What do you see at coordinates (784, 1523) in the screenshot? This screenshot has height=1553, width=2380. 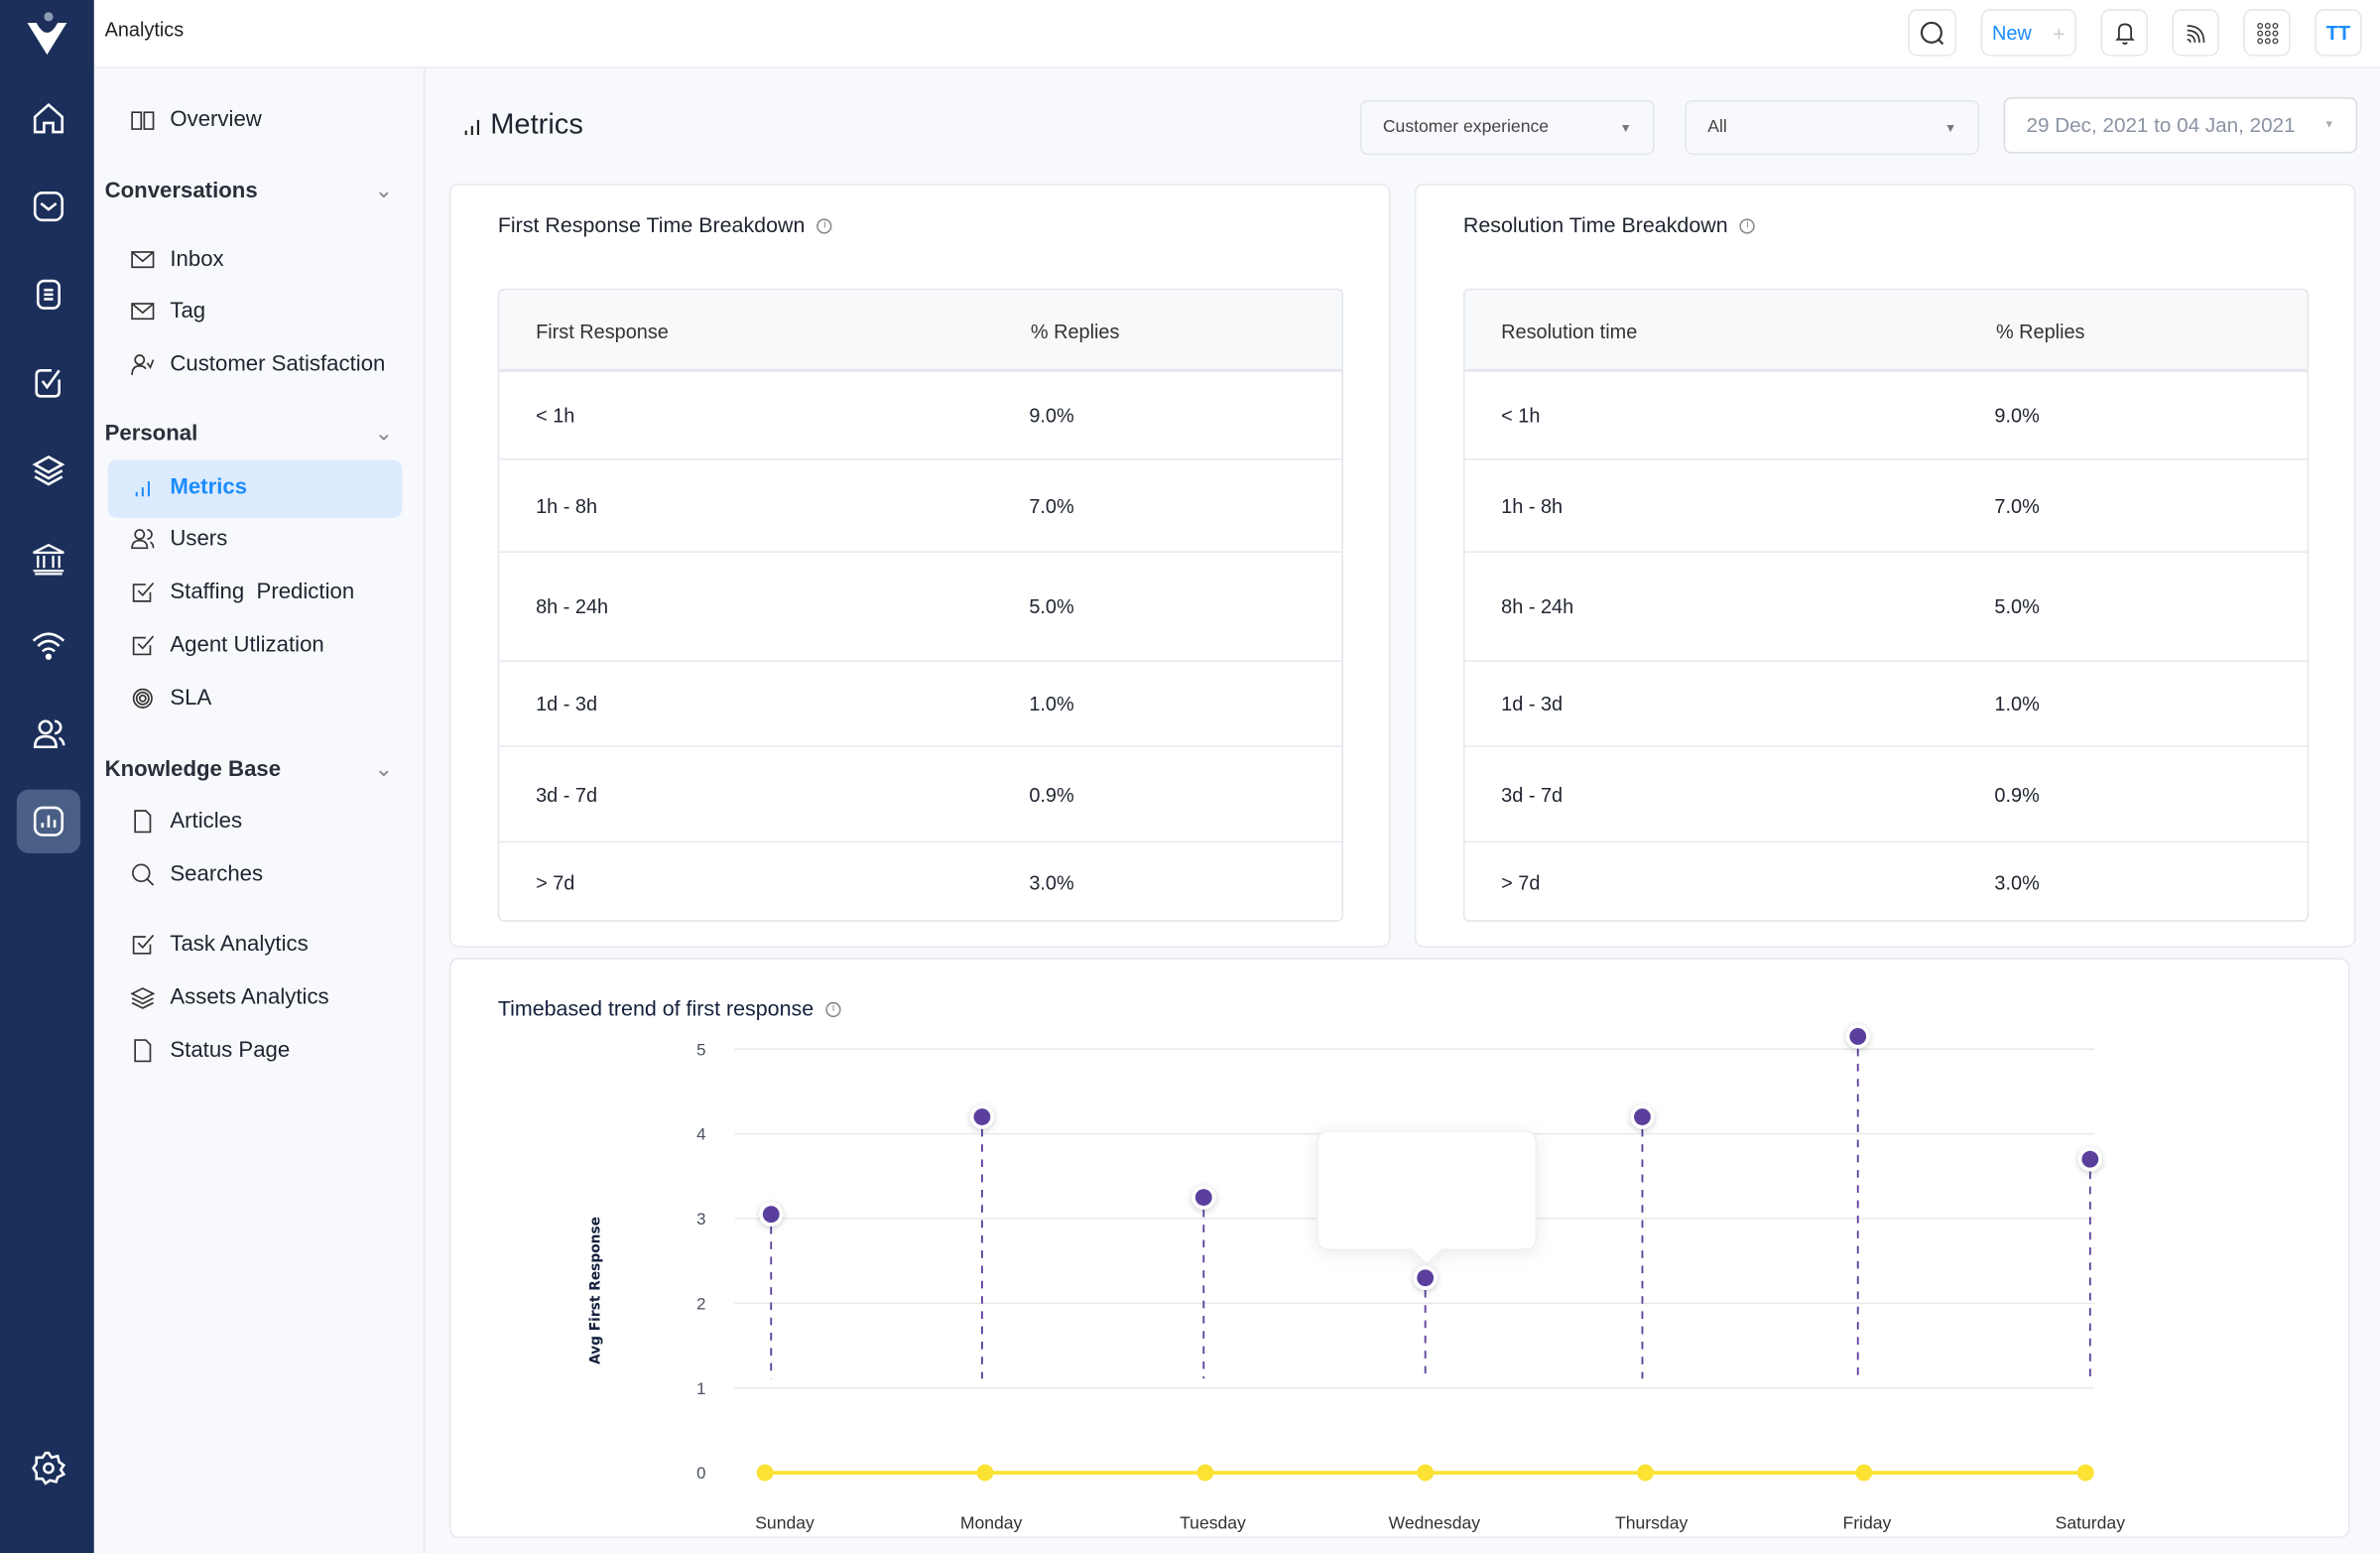 I see `x-tick-label: Sunday` at bounding box center [784, 1523].